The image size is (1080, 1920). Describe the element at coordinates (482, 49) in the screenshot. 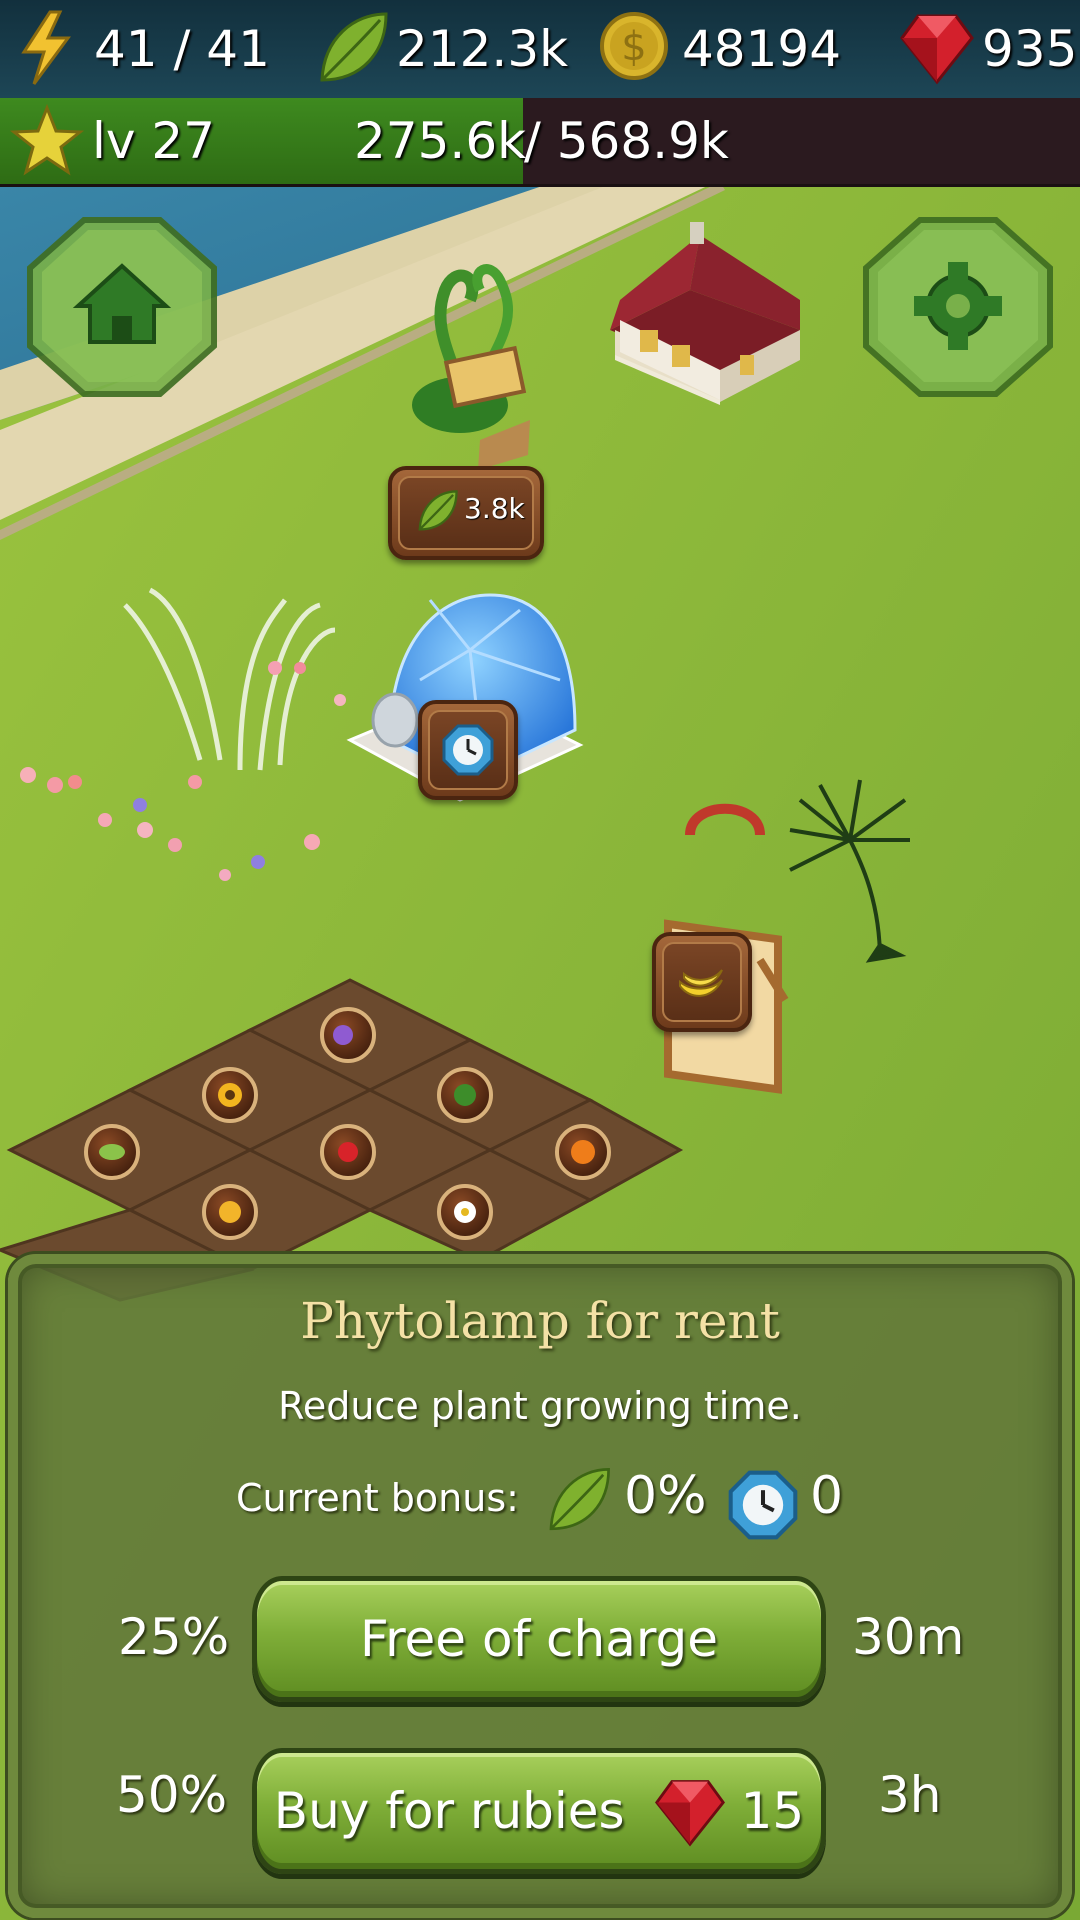

I see `leaves-value: 212.3k` at that location.